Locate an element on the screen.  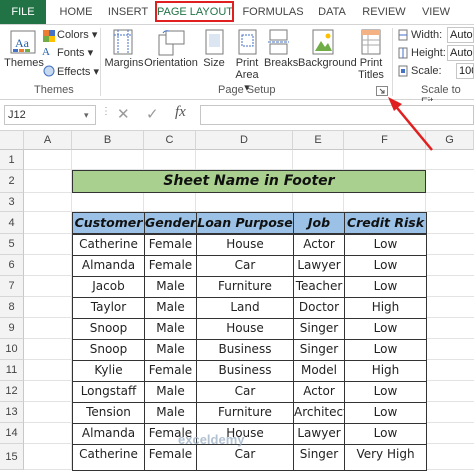
cell-customer: Tension is located at coordinates (108, 413).